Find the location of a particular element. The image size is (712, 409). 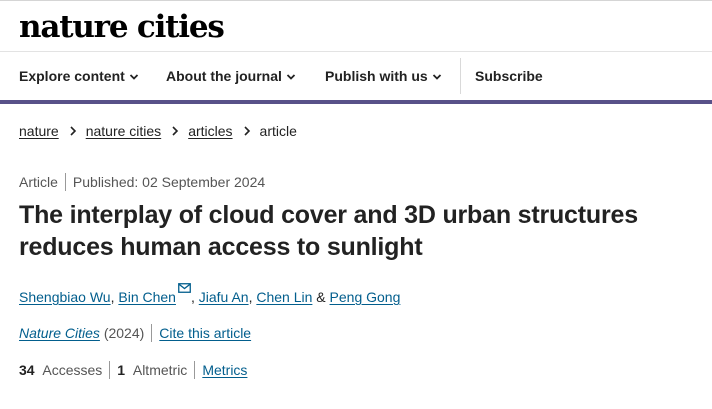

breadcrumb-current: article is located at coordinates (278, 131).